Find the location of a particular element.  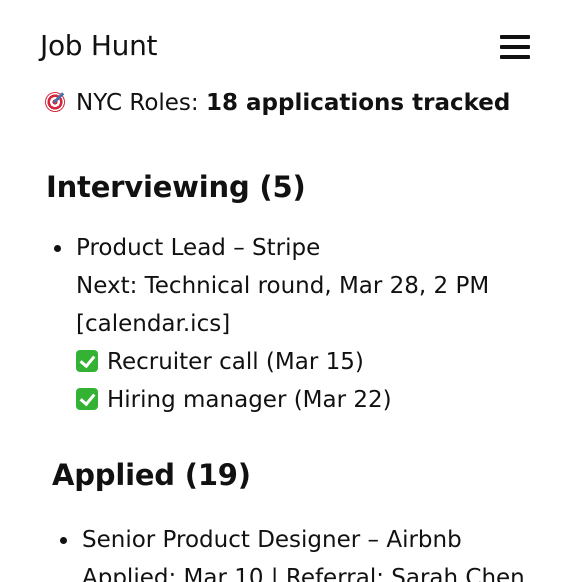

completed-step: Recruiter call (Mar 15) is located at coordinates (282, 362).